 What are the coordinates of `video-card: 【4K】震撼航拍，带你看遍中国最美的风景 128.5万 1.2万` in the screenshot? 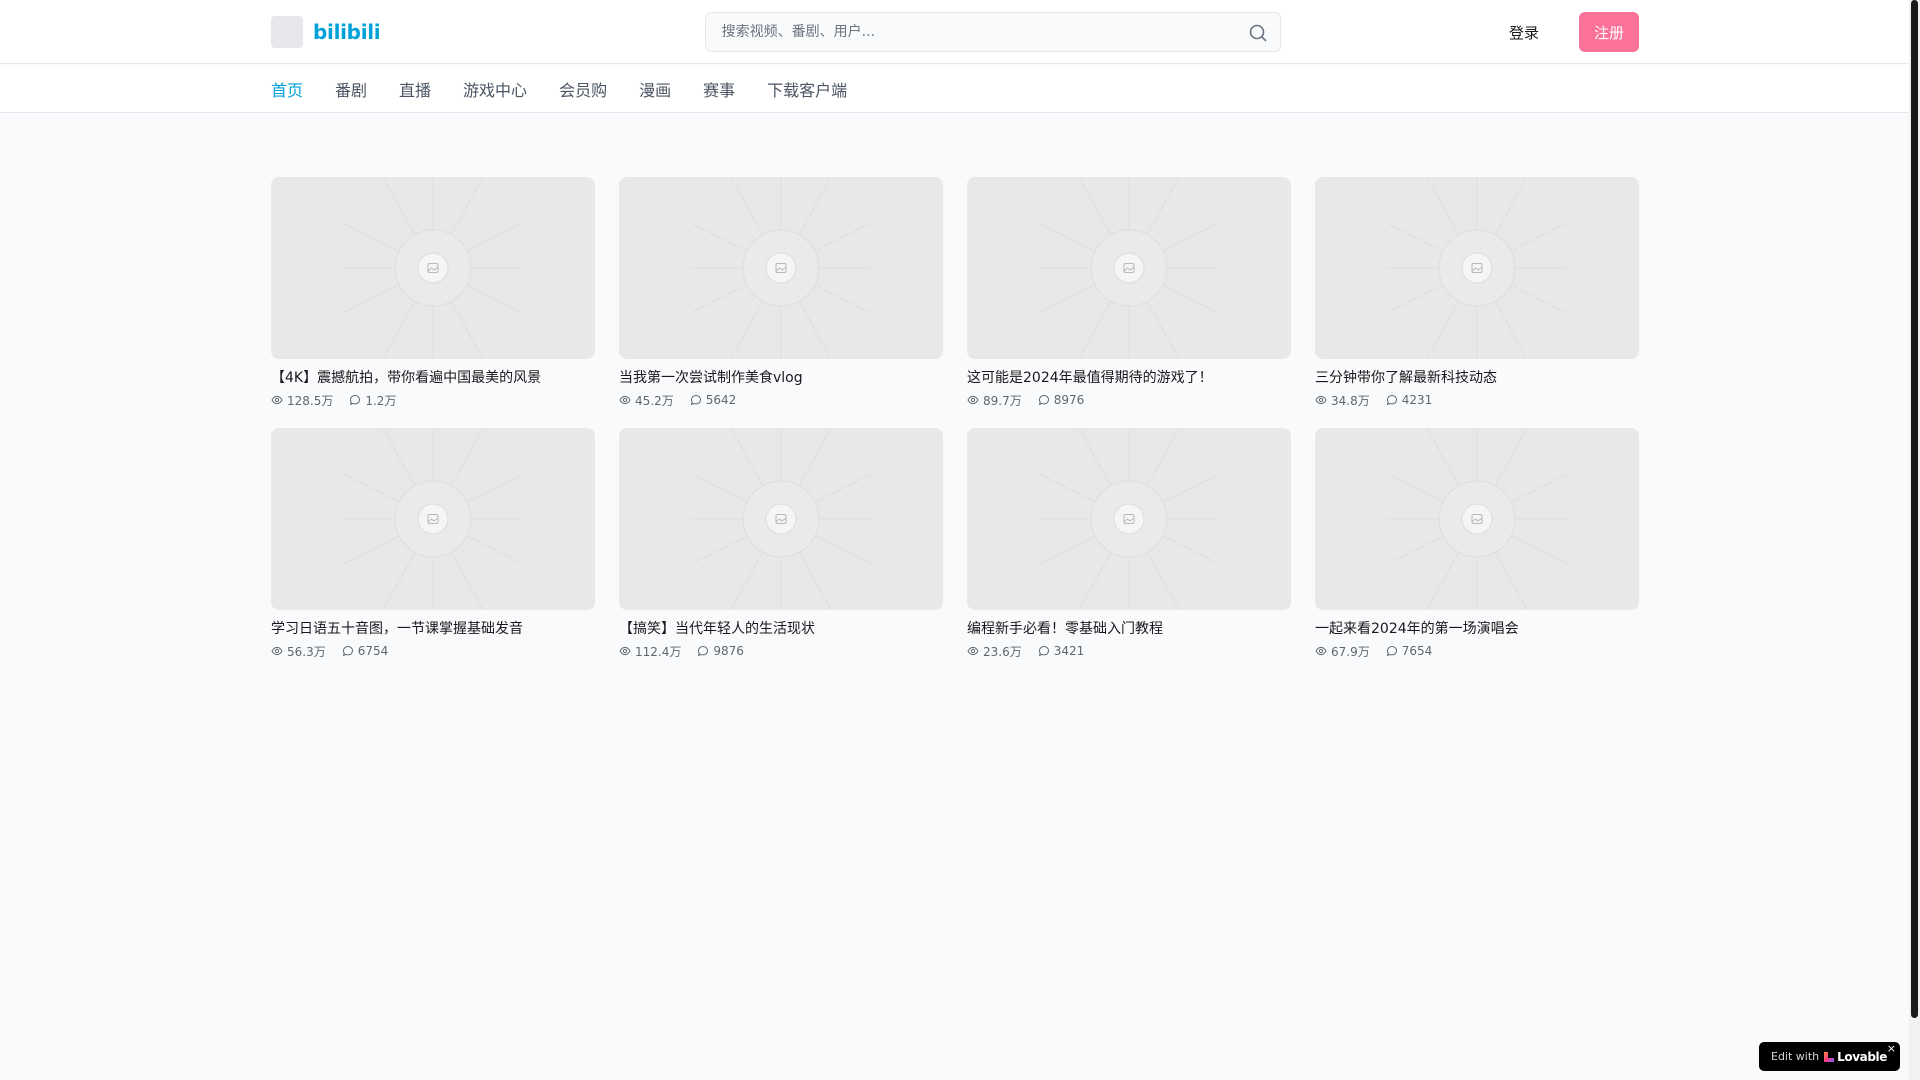 It's located at (433, 292).